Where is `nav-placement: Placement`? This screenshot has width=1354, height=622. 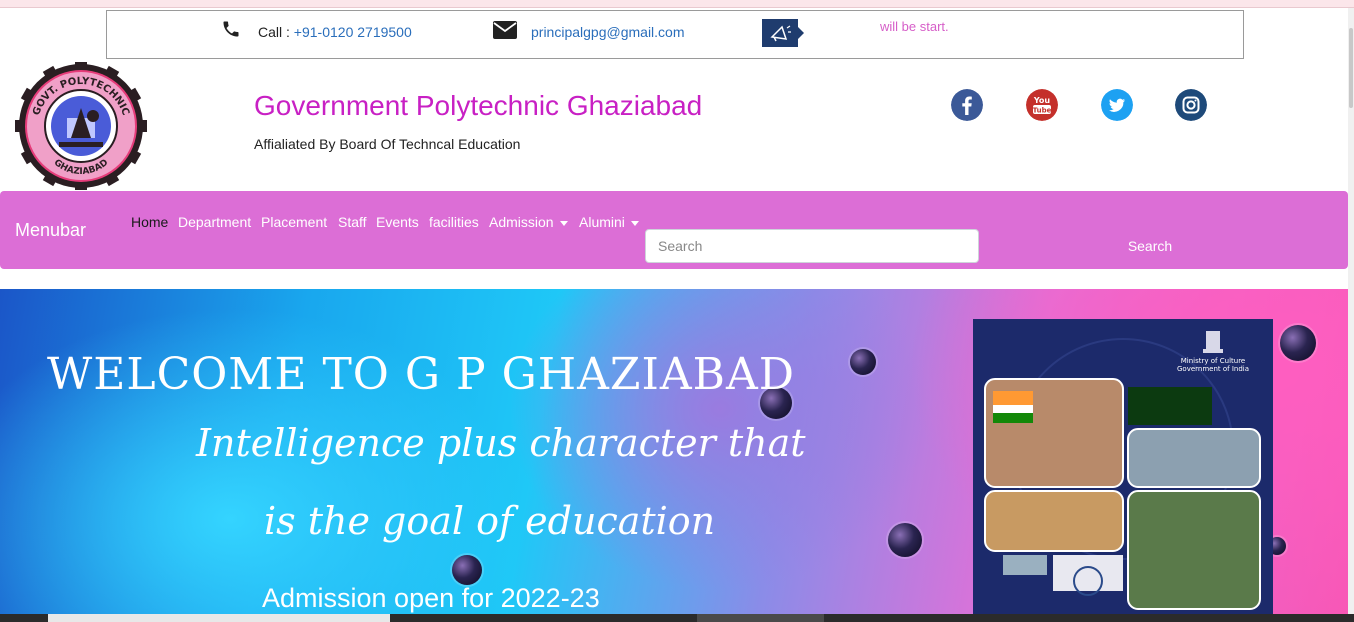
nav-placement: Placement is located at coordinates (294, 222).